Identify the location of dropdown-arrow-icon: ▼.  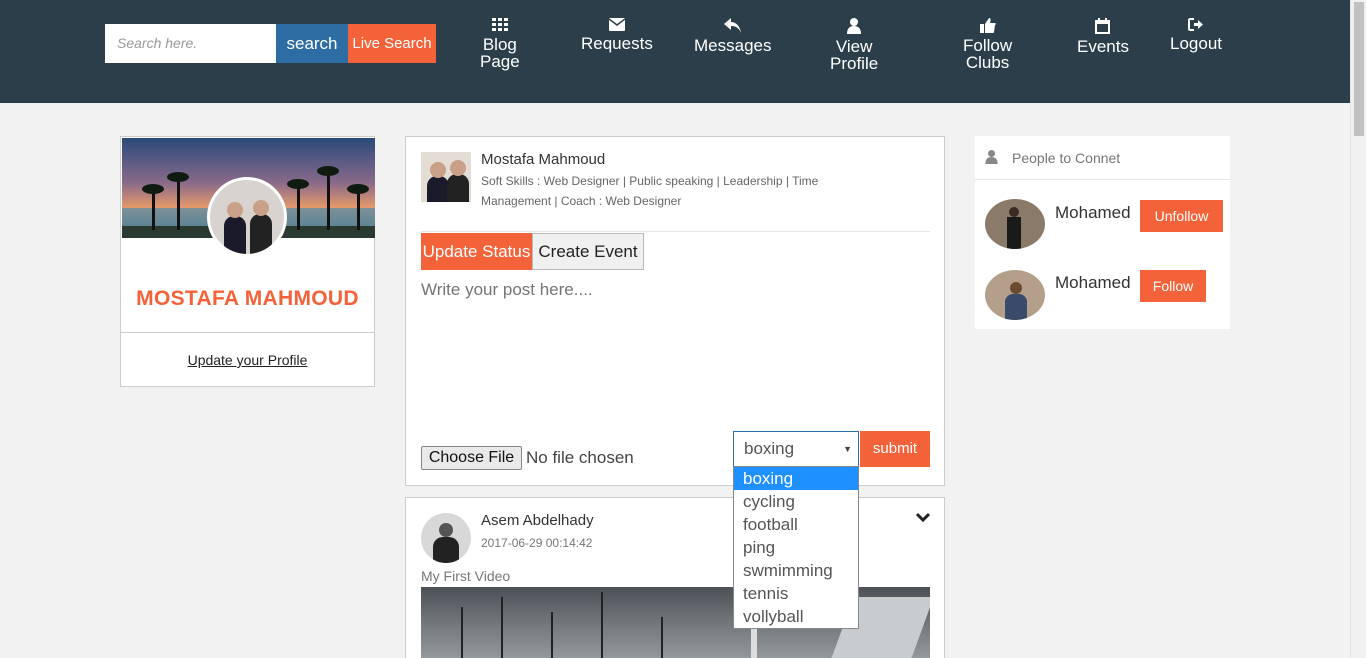
(847, 449).